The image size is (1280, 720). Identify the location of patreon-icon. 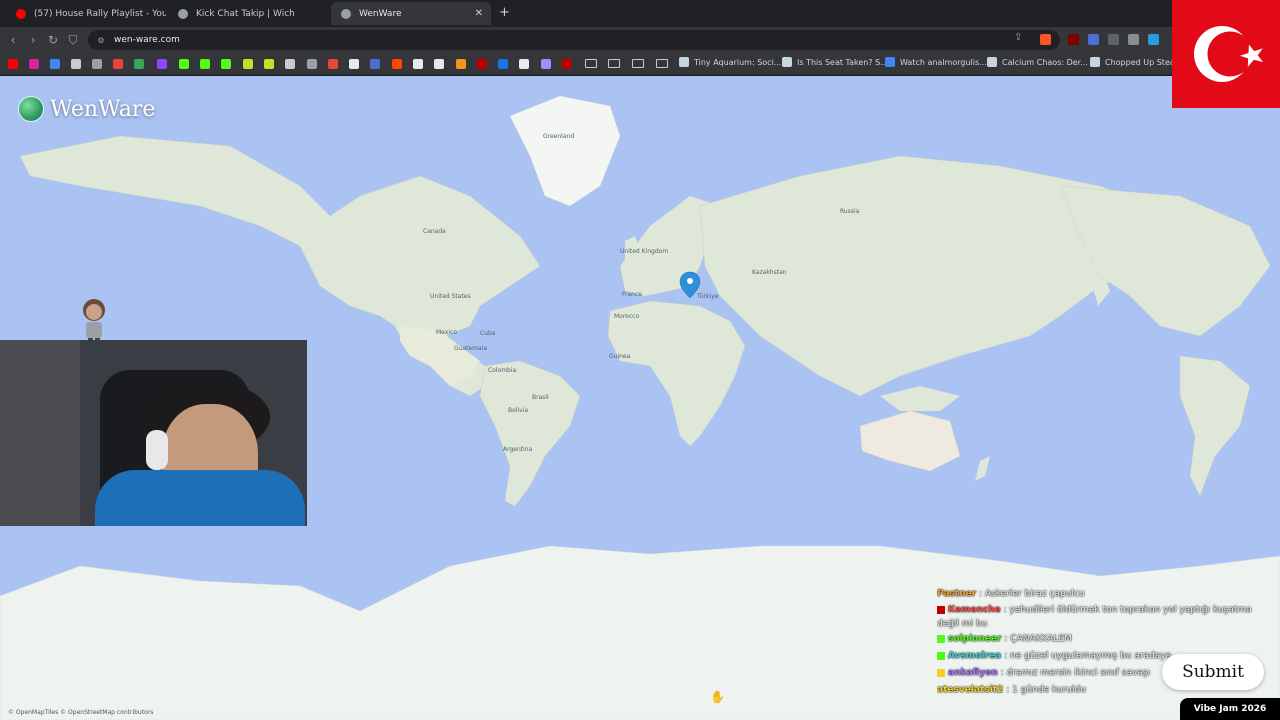
(418, 64).